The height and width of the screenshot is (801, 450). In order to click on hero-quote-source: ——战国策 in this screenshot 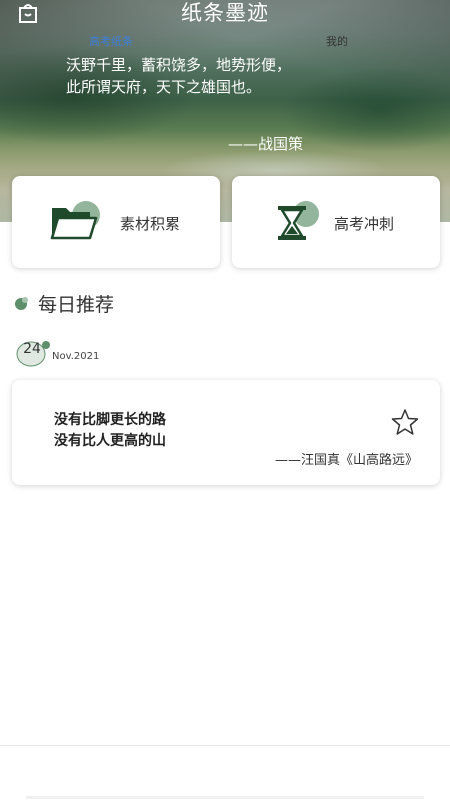, I will do `click(266, 144)`.